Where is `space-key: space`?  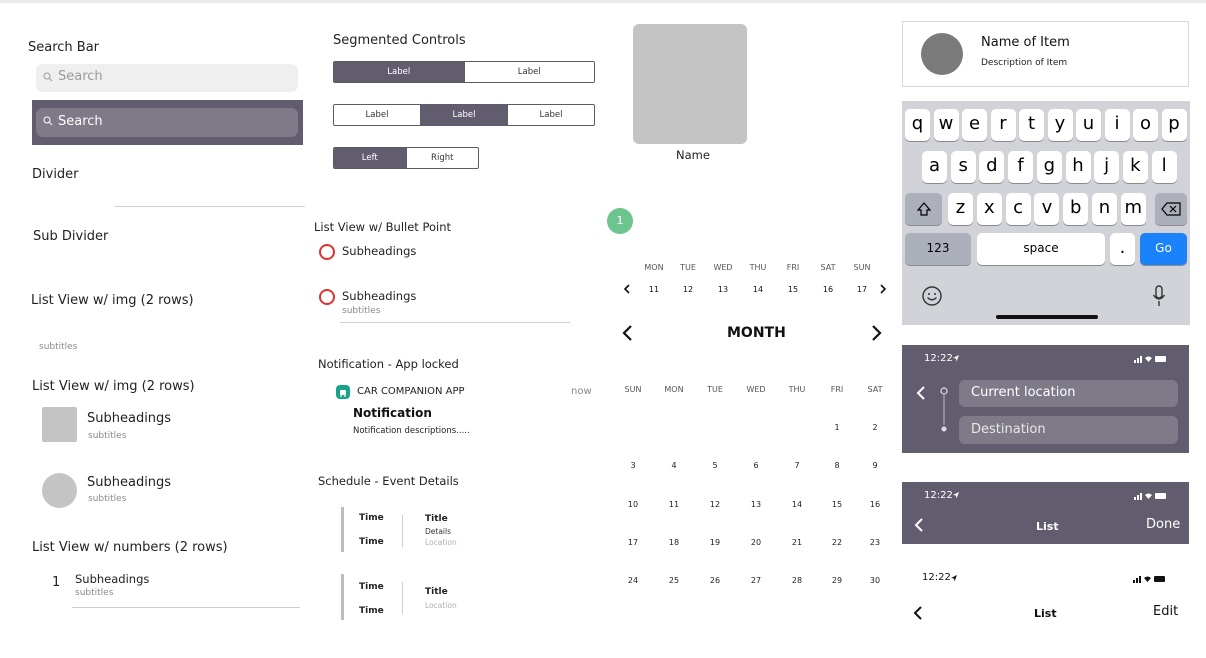
space-key: space is located at coordinates (1041, 249).